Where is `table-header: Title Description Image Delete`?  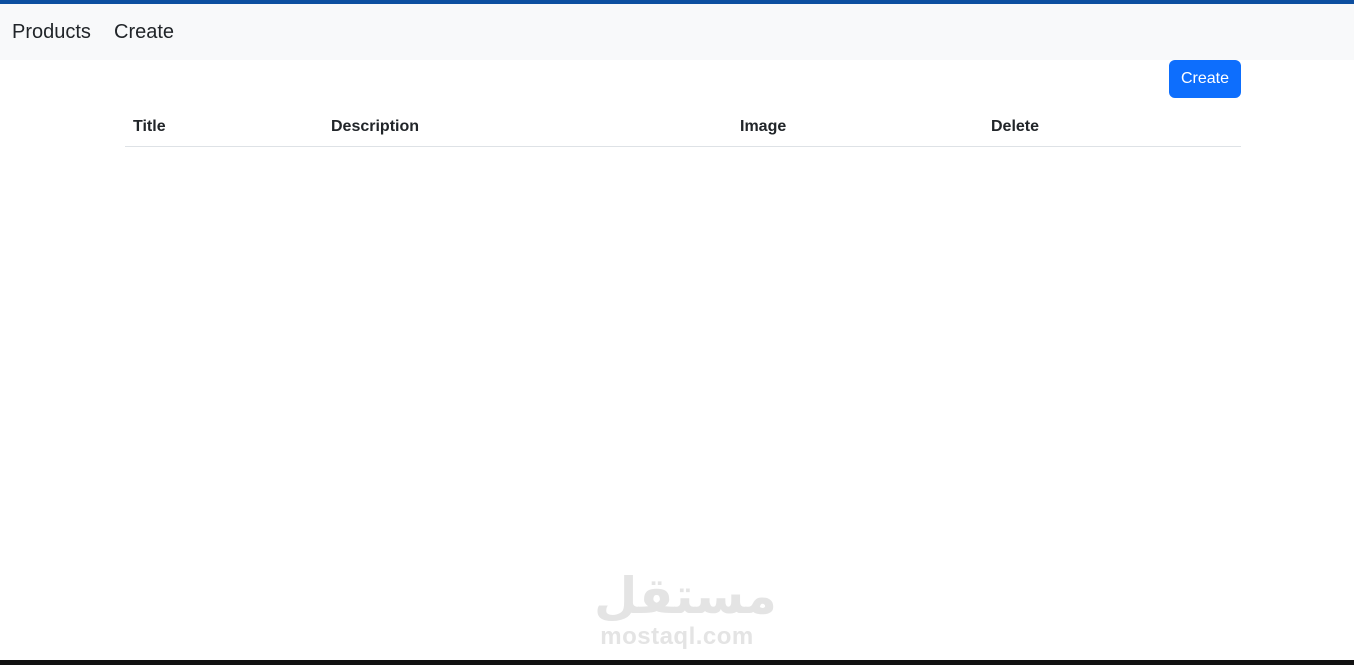
table-header: Title Description Image Delete is located at coordinates (683, 127).